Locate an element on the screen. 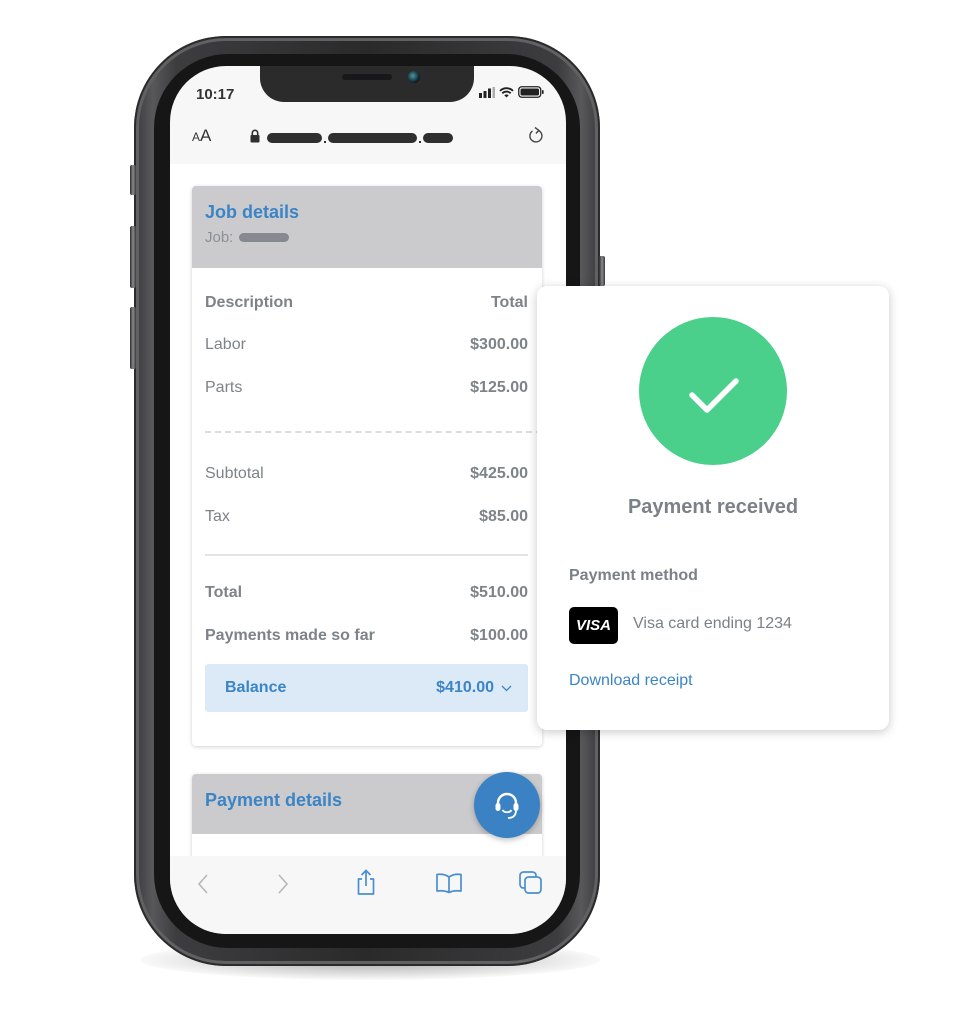 The height and width of the screenshot is (1024, 976). description-header: Description is located at coordinates (249, 302).